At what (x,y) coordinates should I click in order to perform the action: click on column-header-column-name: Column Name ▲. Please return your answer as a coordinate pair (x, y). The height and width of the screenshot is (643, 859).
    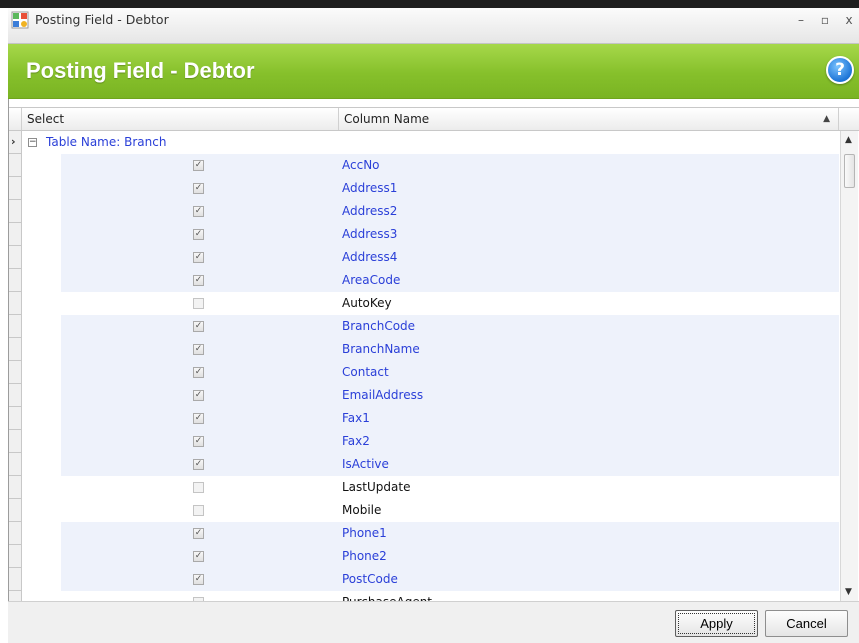
    Looking at the image, I should click on (589, 119).